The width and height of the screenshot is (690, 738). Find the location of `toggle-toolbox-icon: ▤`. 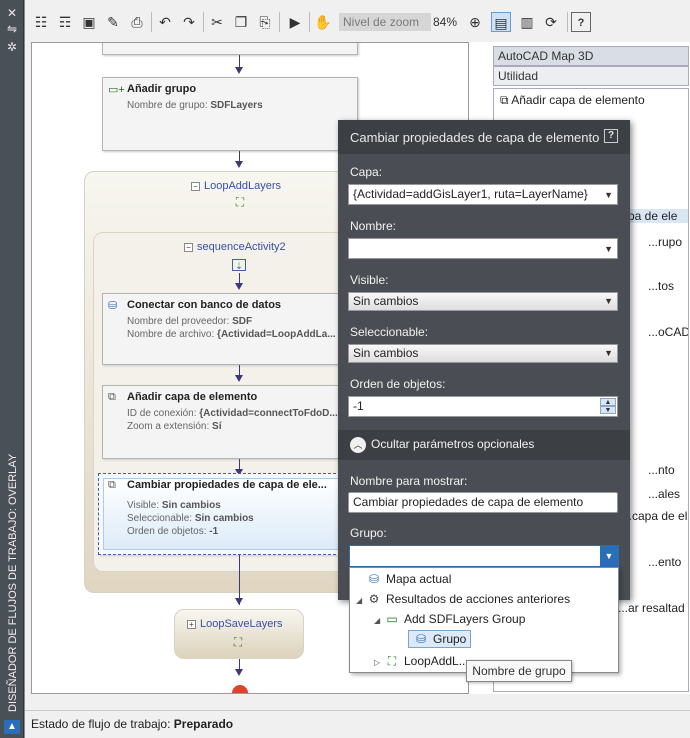

toggle-toolbox-icon: ▤ is located at coordinates (501, 22).